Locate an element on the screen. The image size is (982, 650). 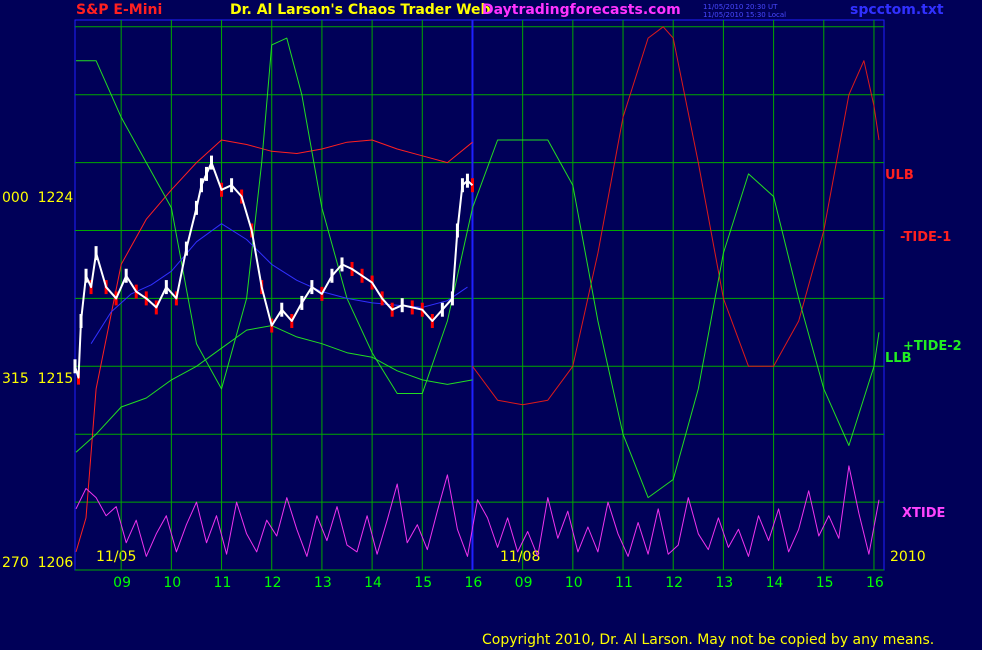
hour-tick-10: 11 is located at coordinates (624, 583).